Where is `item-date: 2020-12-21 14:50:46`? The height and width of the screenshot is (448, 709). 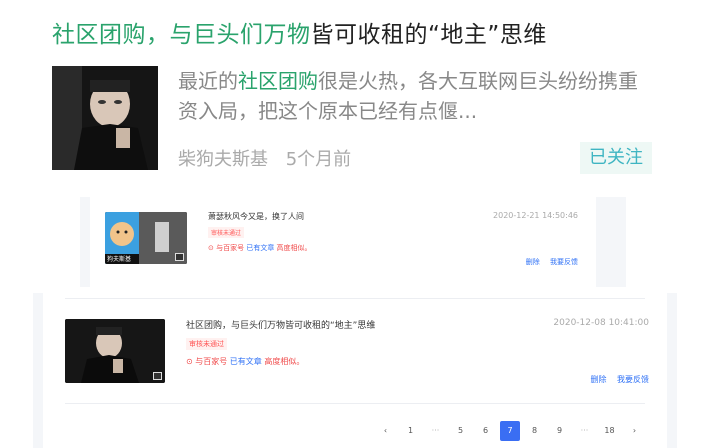 item-date: 2020-12-21 14:50:46 is located at coordinates (535, 215).